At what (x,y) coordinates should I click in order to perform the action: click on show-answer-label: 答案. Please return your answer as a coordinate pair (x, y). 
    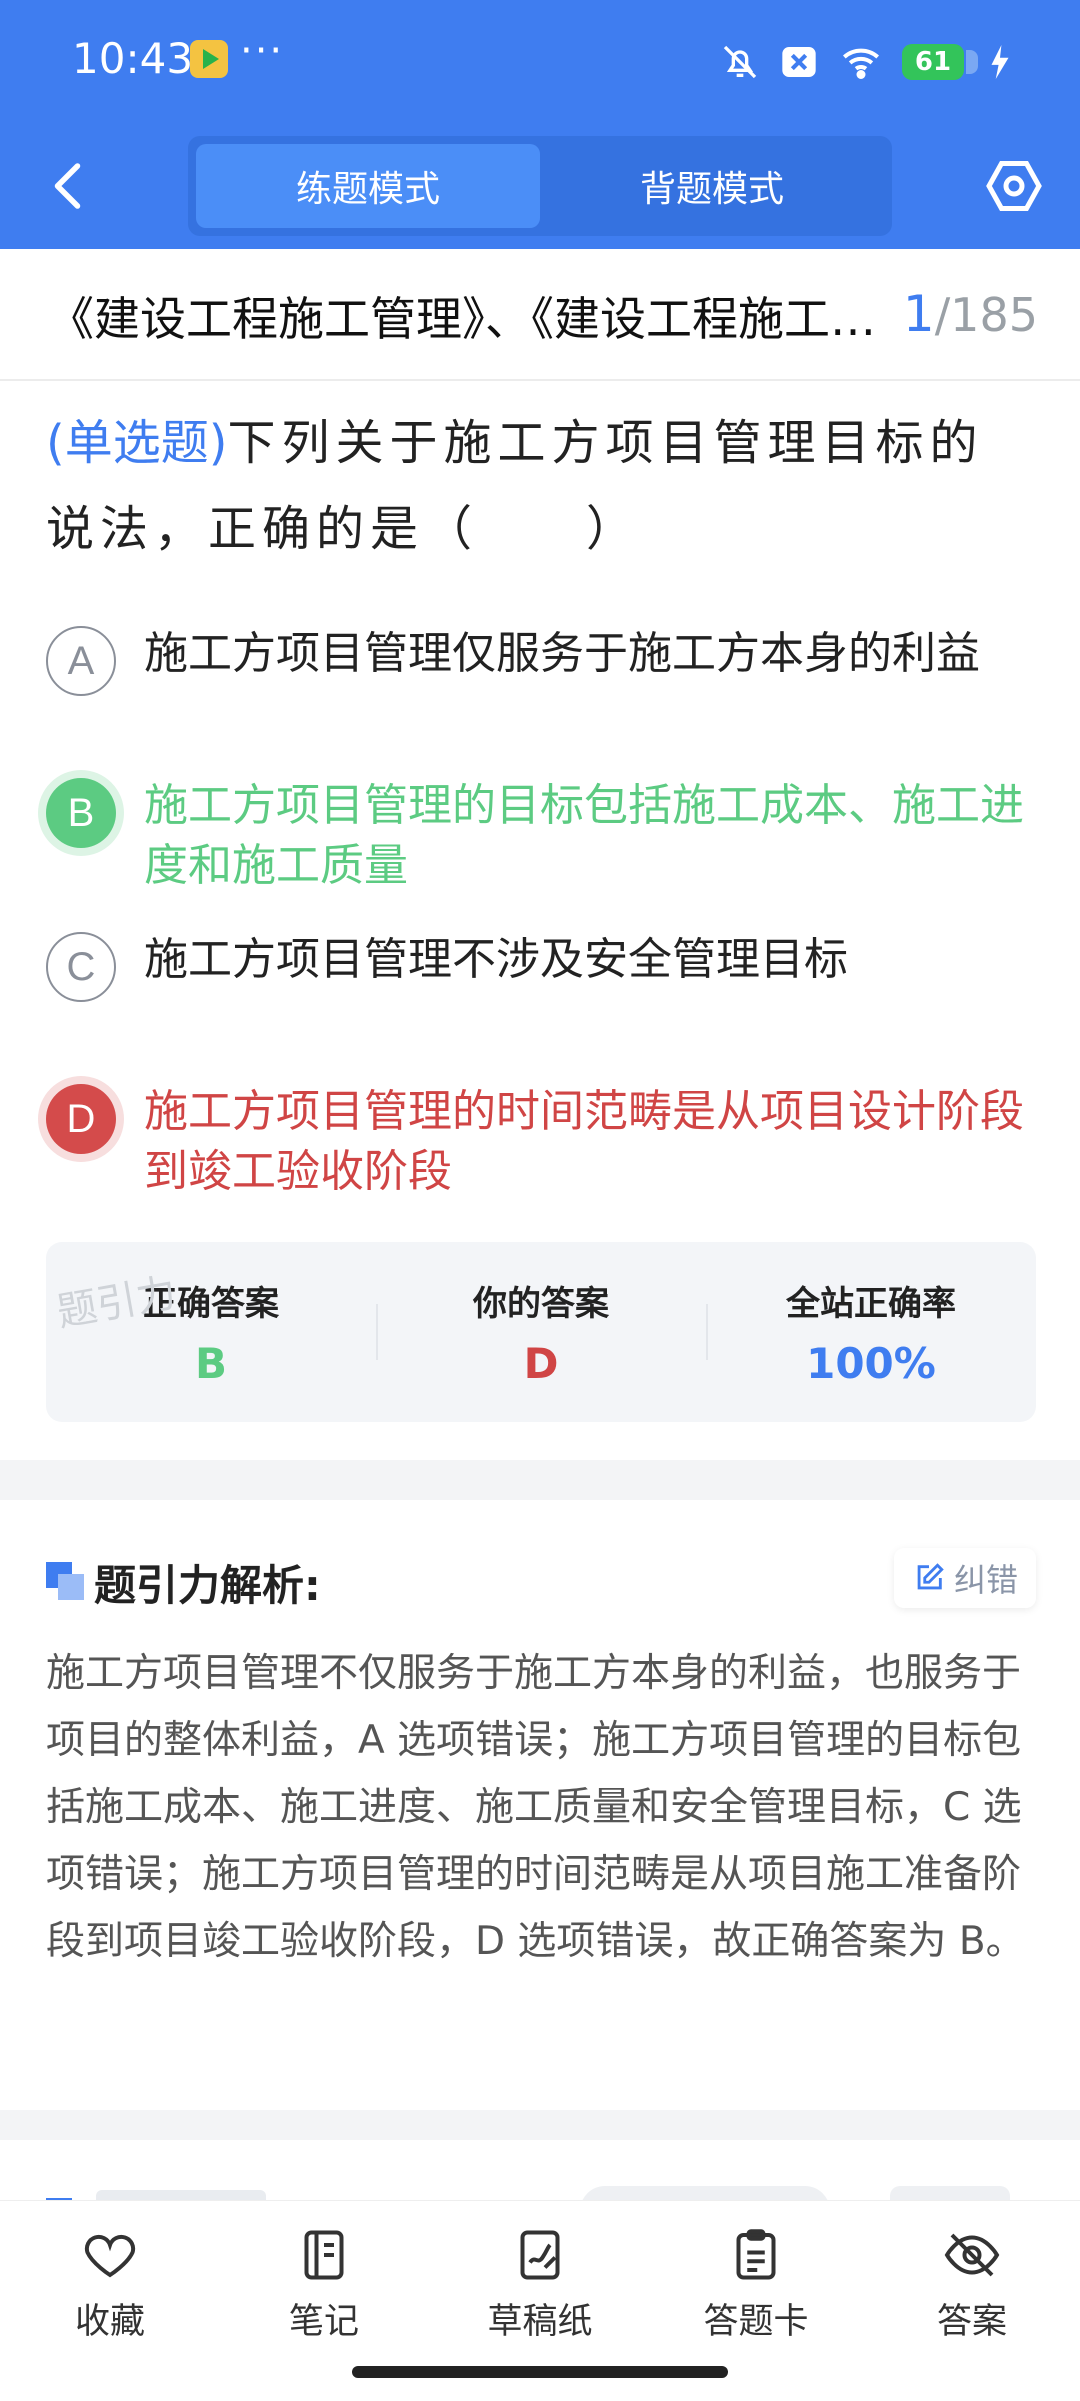
    Looking at the image, I should click on (971, 2322).